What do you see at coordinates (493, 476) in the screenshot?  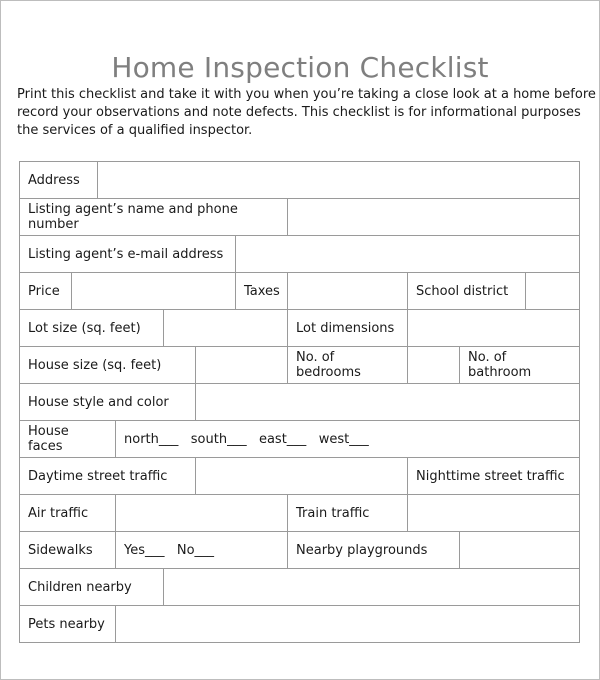 I see `field-label: Nighttime street traffic` at bounding box center [493, 476].